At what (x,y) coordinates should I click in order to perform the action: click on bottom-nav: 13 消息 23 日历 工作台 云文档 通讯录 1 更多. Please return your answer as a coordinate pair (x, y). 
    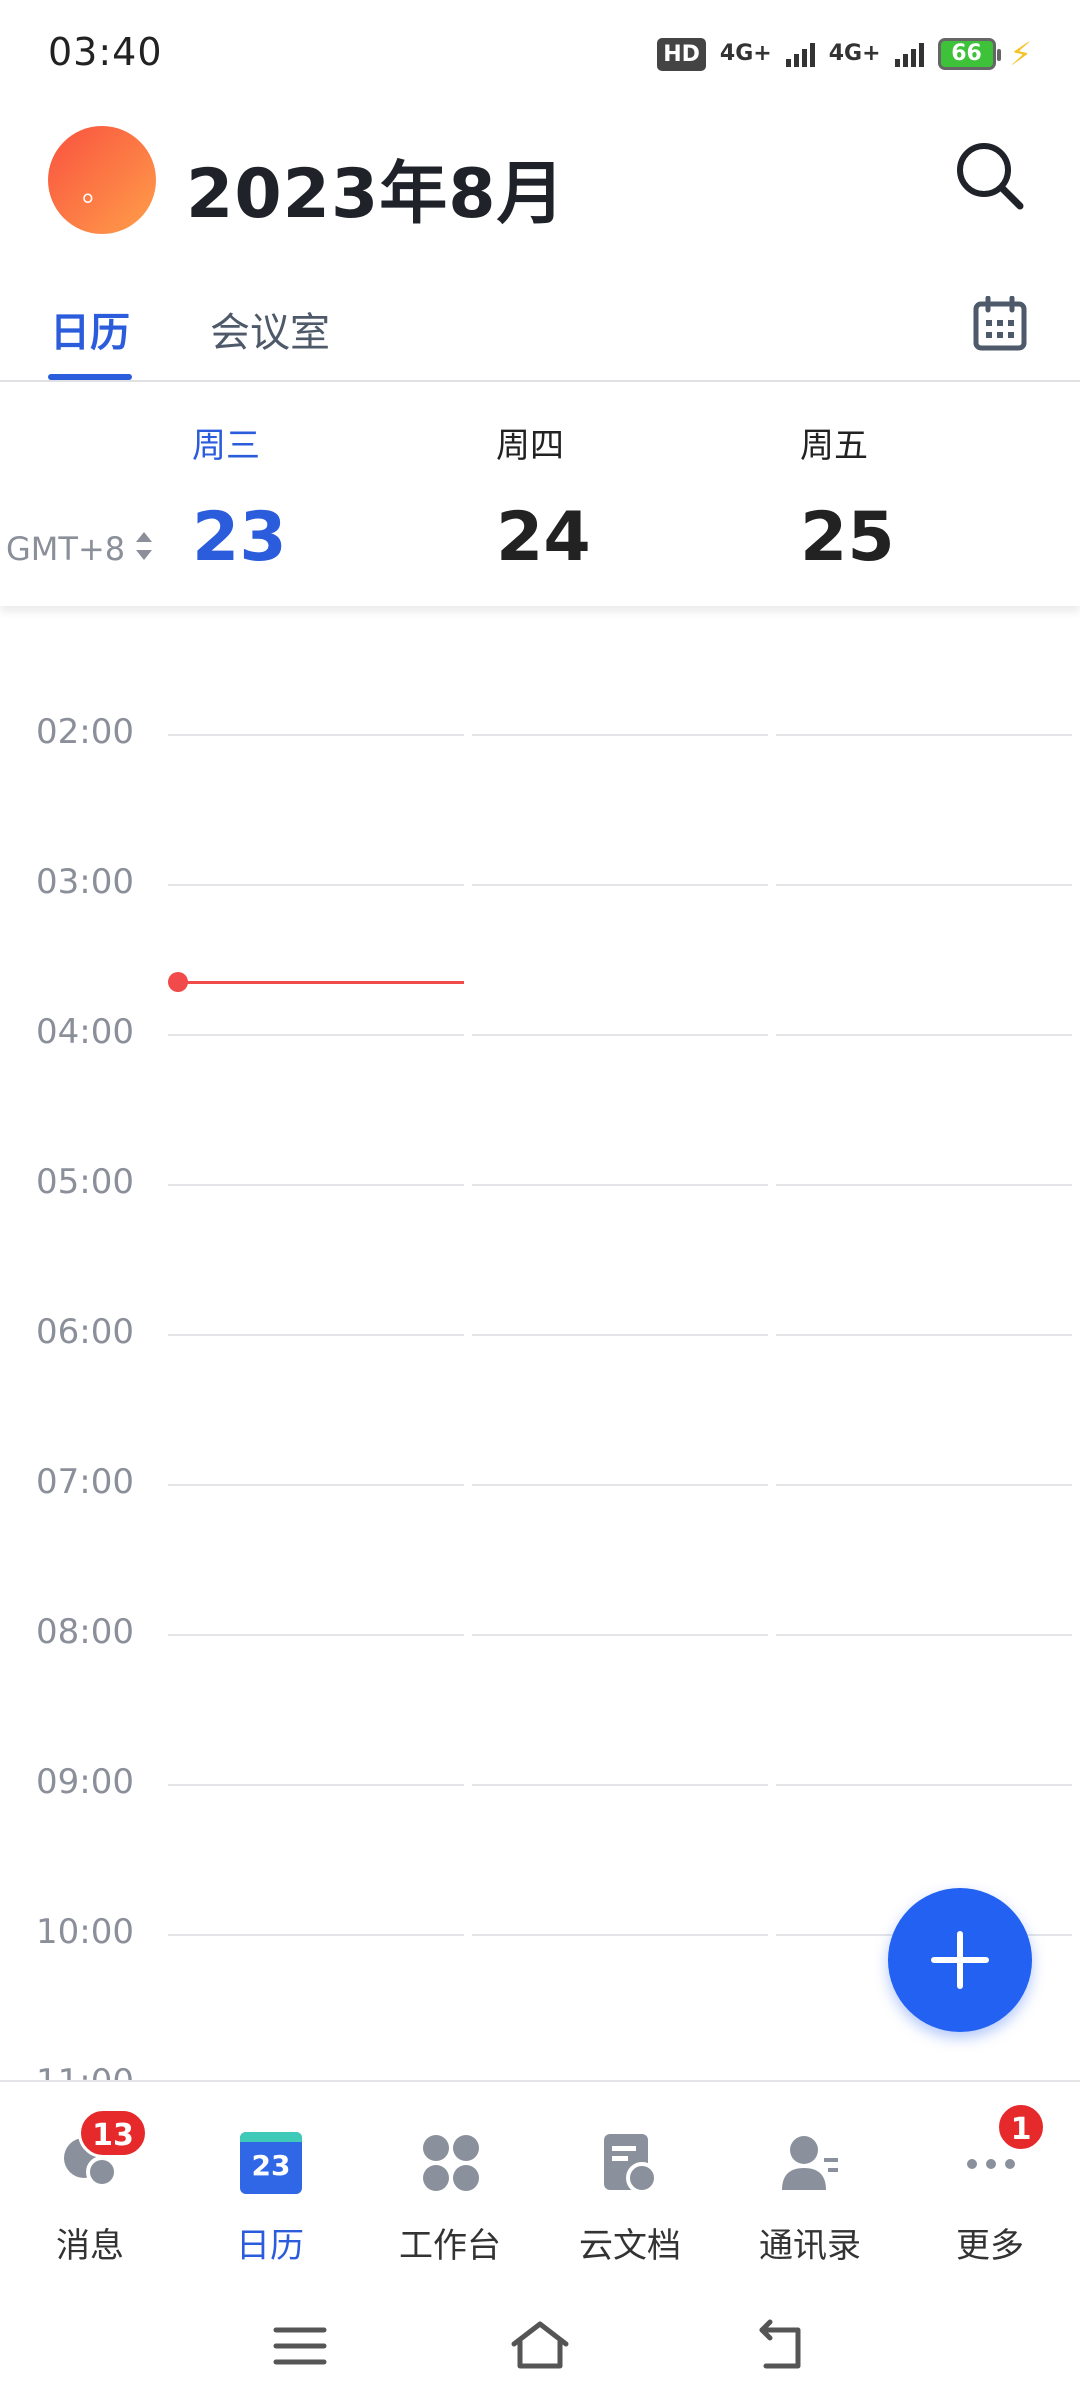
    Looking at the image, I should click on (540, 2185).